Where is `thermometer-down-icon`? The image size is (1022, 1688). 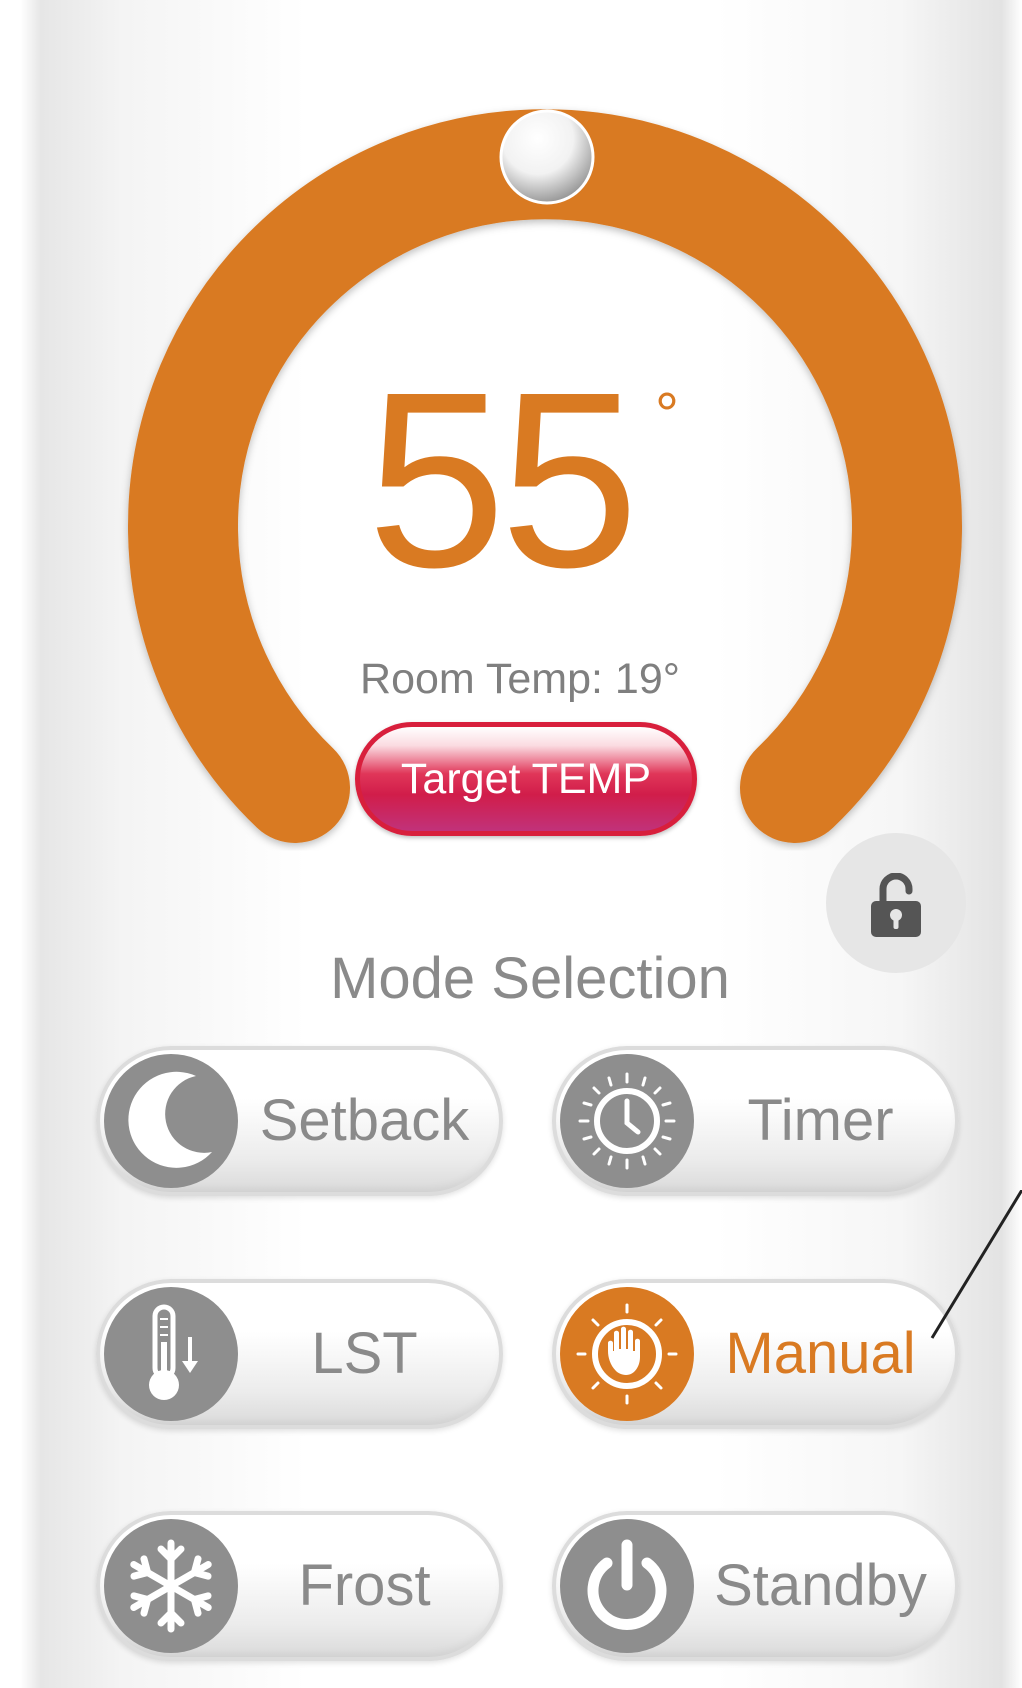 thermometer-down-icon is located at coordinates (173, 1352).